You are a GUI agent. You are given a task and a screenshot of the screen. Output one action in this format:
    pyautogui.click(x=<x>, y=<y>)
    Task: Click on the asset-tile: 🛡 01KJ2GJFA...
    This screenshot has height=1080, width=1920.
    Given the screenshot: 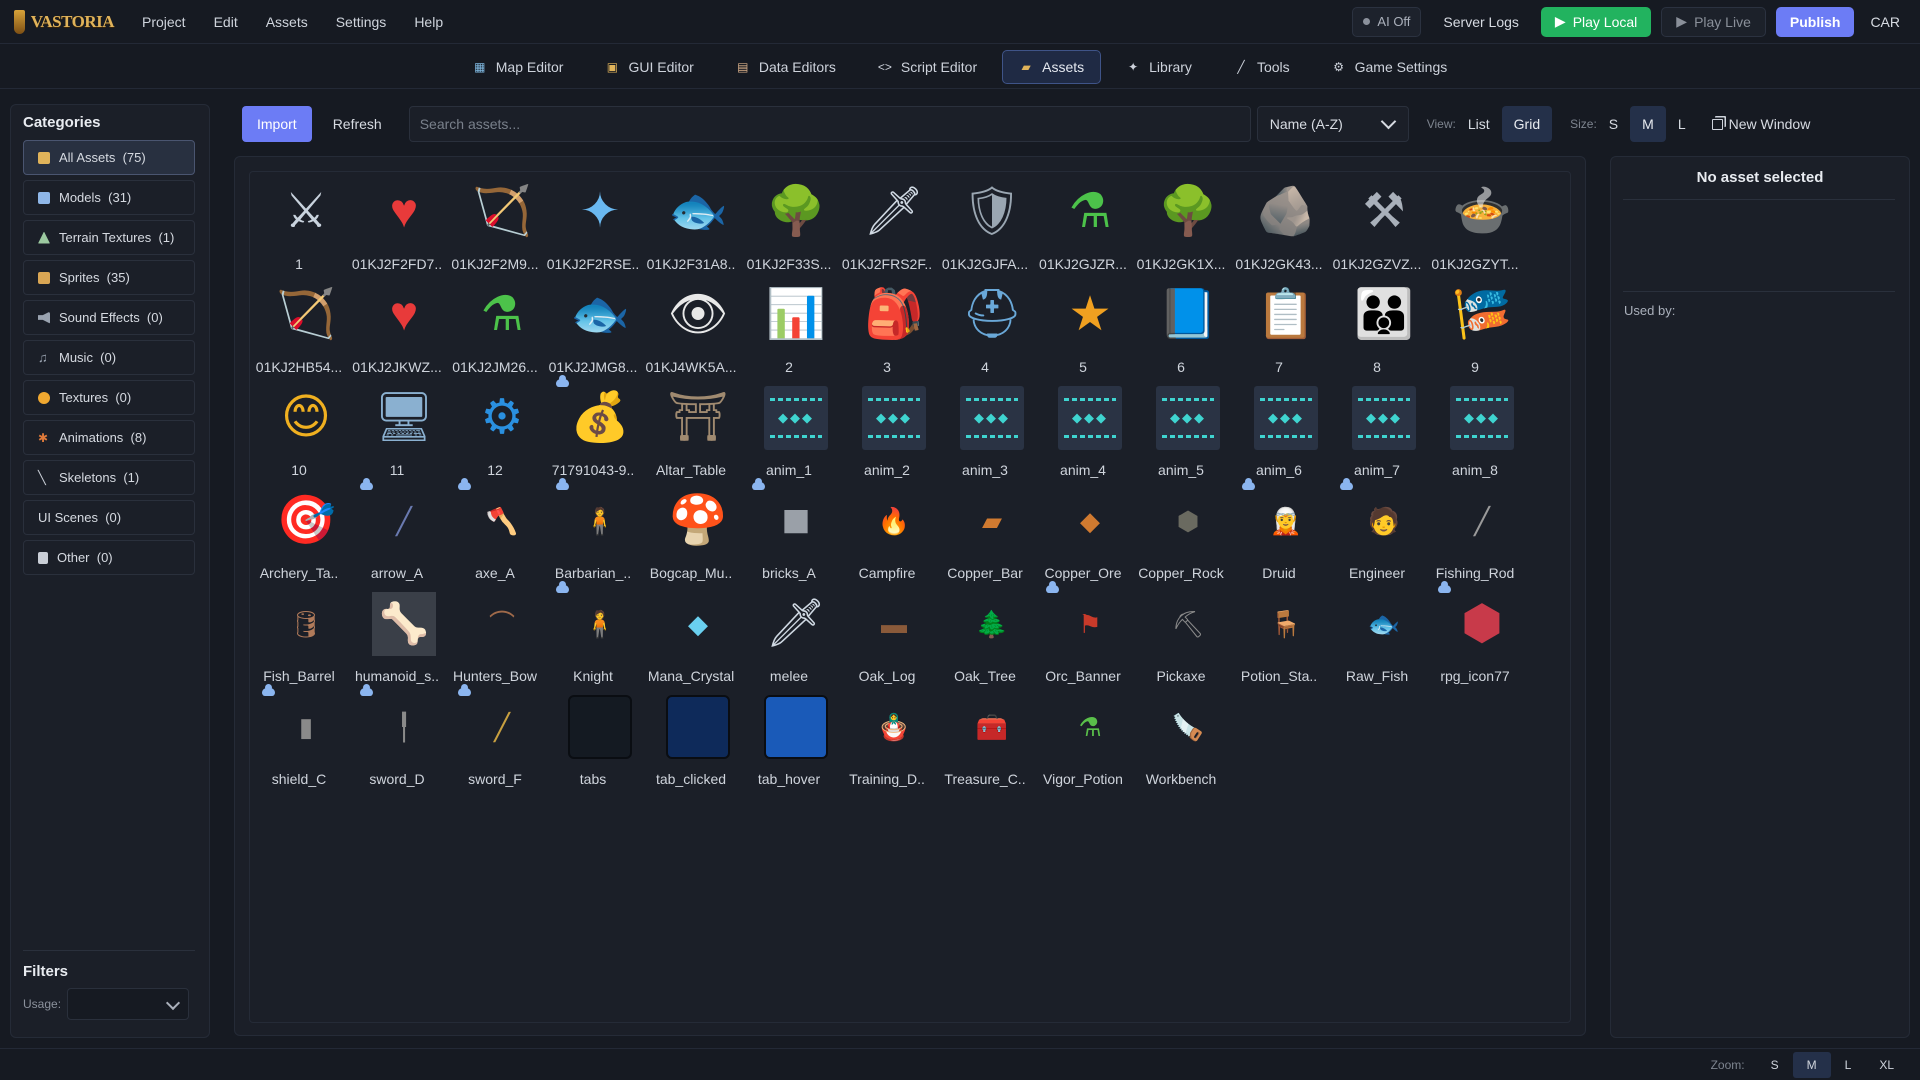 What is the action you would take?
    pyautogui.click(x=985, y=227)
    